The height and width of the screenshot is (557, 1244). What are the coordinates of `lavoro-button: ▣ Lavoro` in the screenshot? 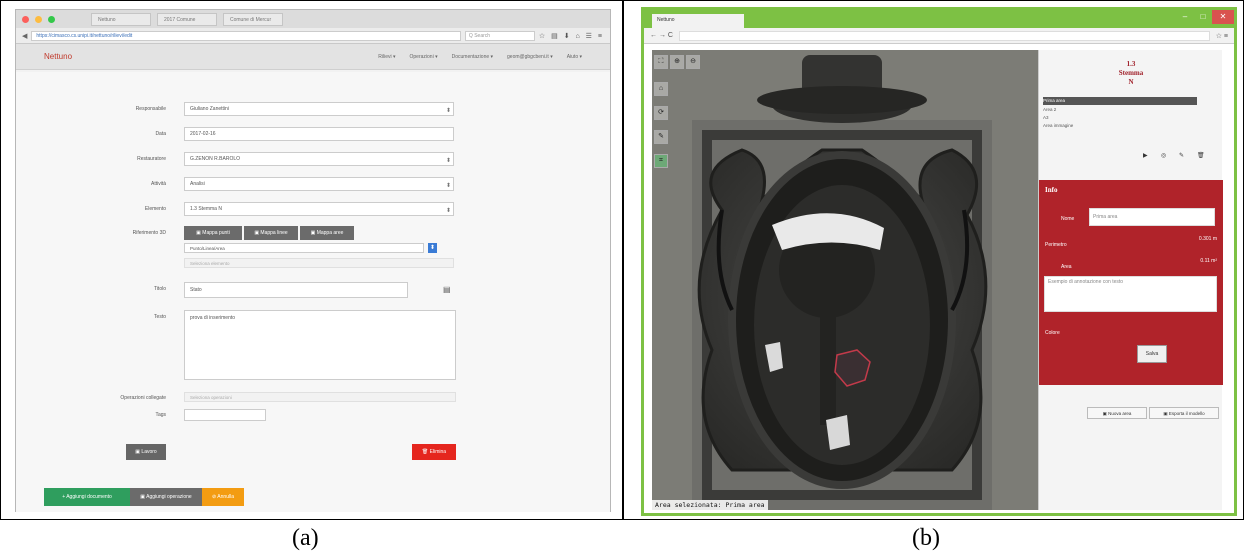 It's located at (146, 452).